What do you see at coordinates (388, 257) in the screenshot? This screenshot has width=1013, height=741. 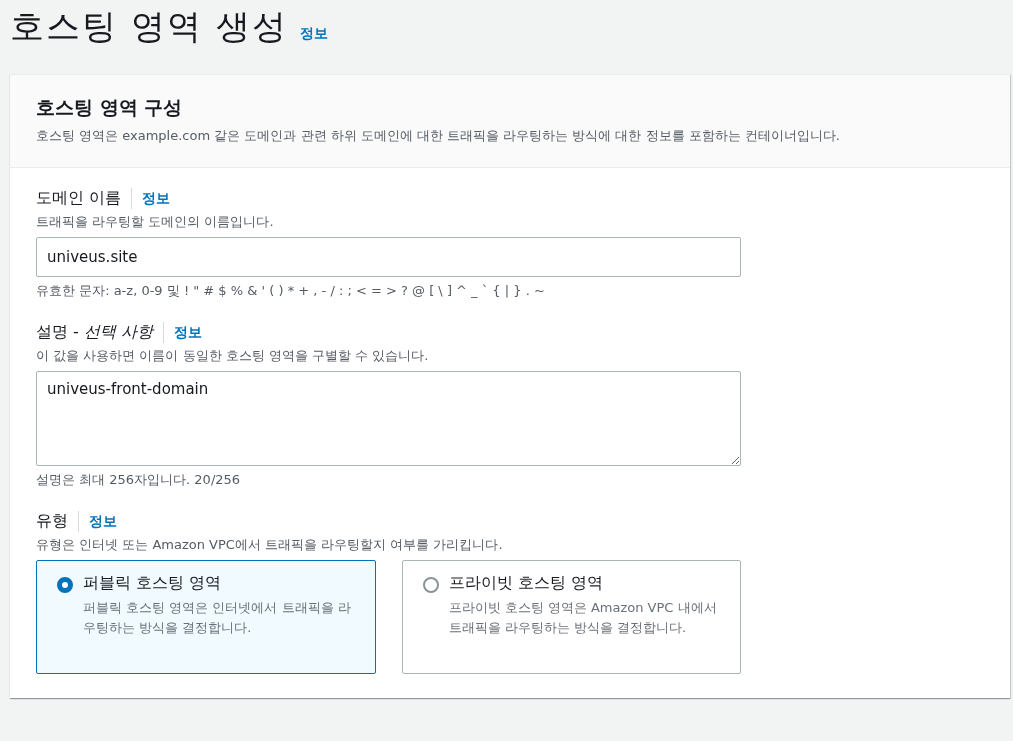 I see `domain-name-input: univeus.site` at bounding box center [388, 257].